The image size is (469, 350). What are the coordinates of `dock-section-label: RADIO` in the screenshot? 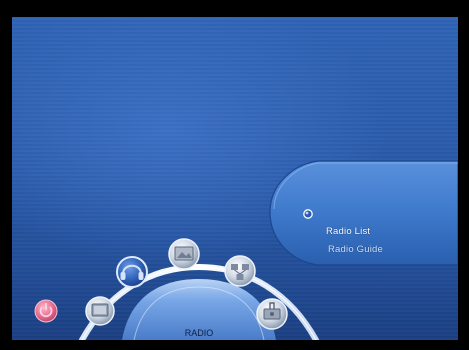 It's located at (199, 333).